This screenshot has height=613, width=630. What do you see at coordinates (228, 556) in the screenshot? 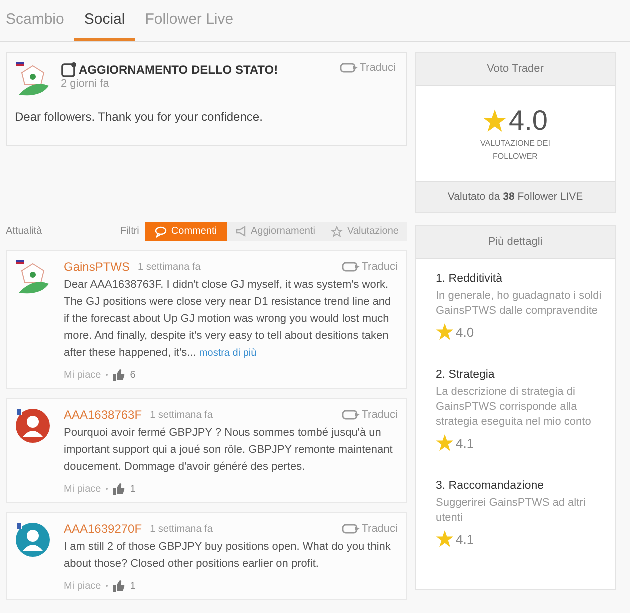
I see `comment-text: I am still 2 of those GBPJPY buy positions open. What do you think about those? Closed other positions earlier on profit.` at bounding box center [228, 556].